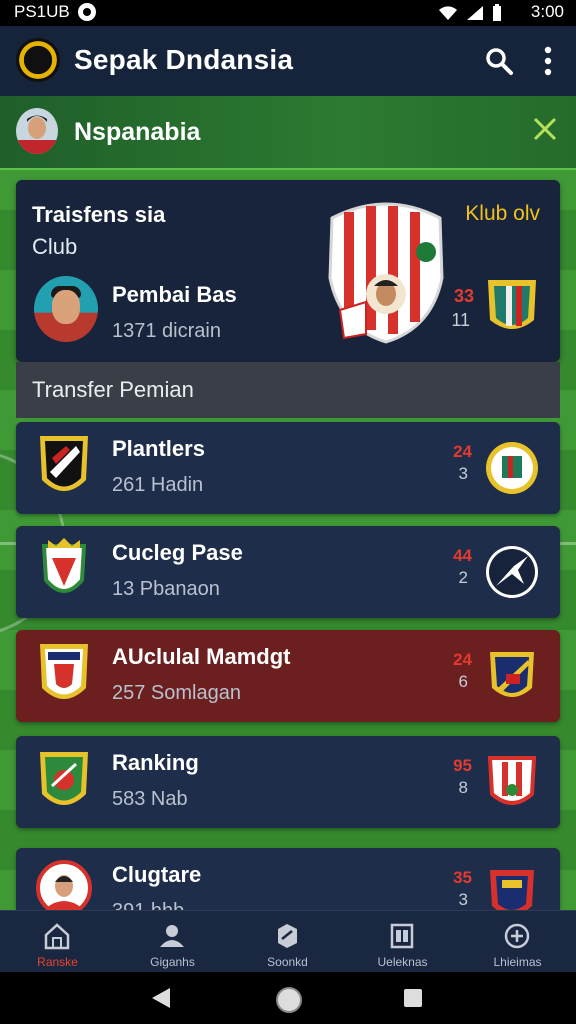  I want to click on row-name: Cucleg Pase, so click(177, 552).